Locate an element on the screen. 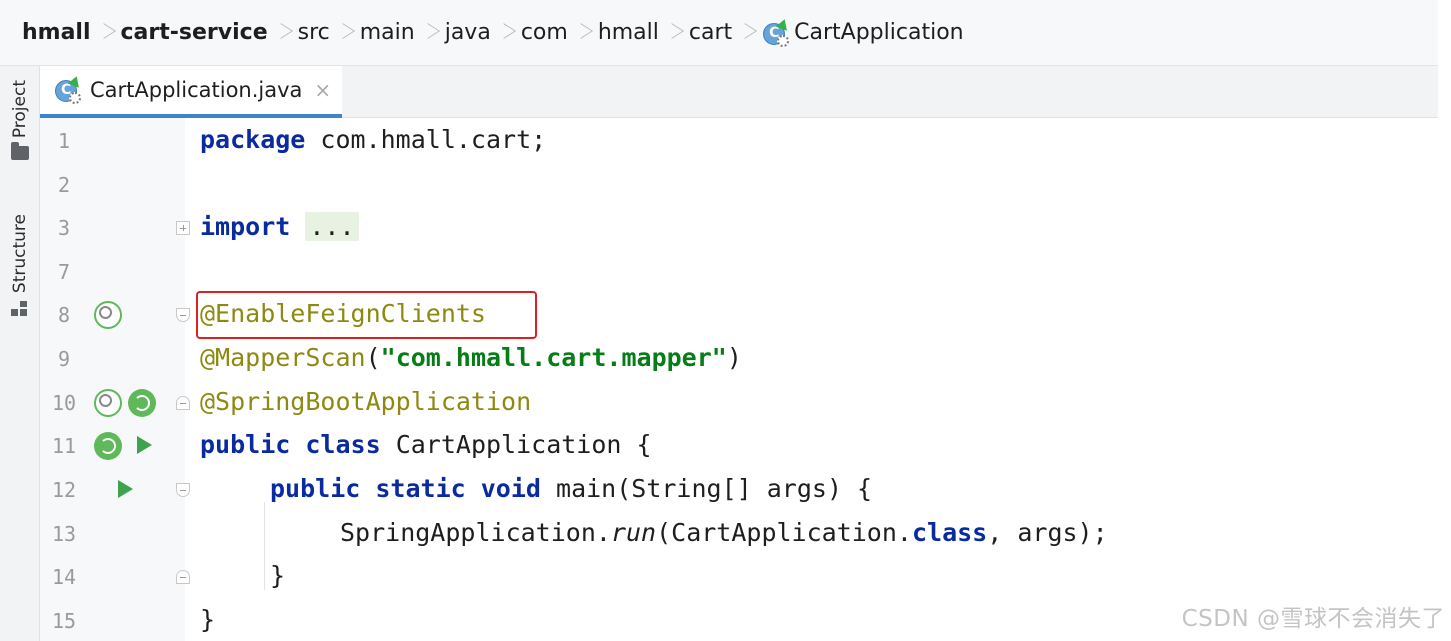  breadcrumb-item-hmall-pkg: hmall is located at coordinates (628, 32).